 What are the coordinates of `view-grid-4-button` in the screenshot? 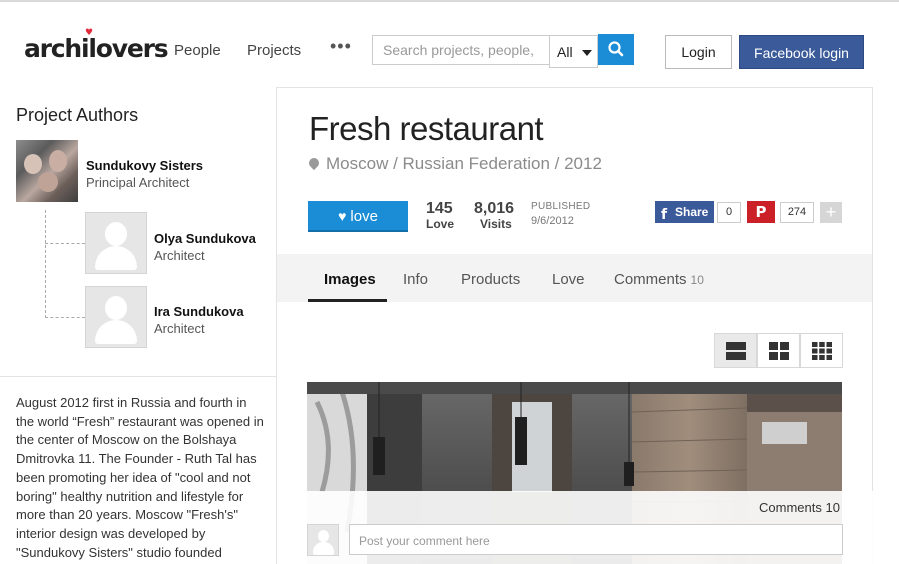 It's located at (778, 350).